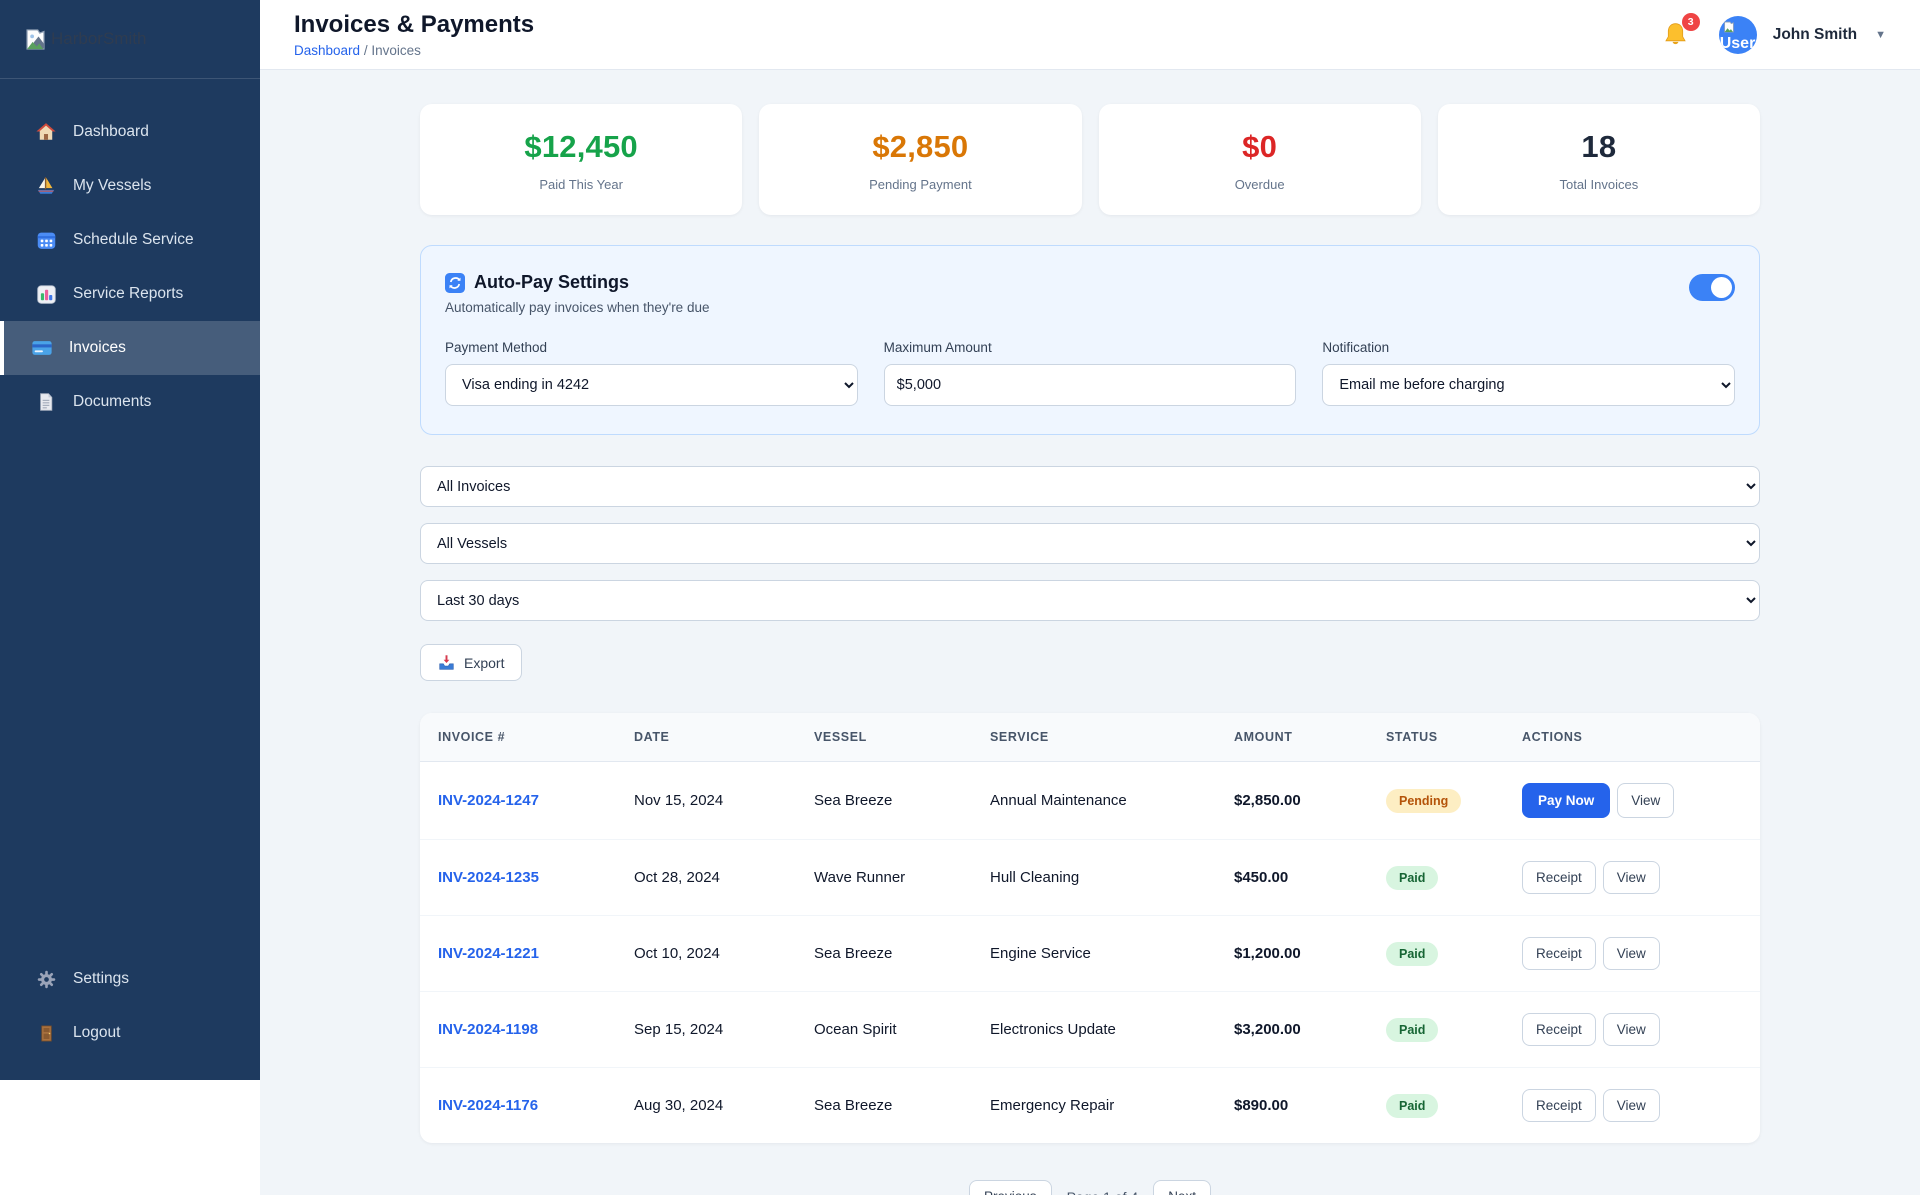 The width and height of the screenshot is (1920, 1195). What do you see at coordinates (1721, 287) in the screenshot?
I see `toggle-knob` at bounding box center [1721, 287].